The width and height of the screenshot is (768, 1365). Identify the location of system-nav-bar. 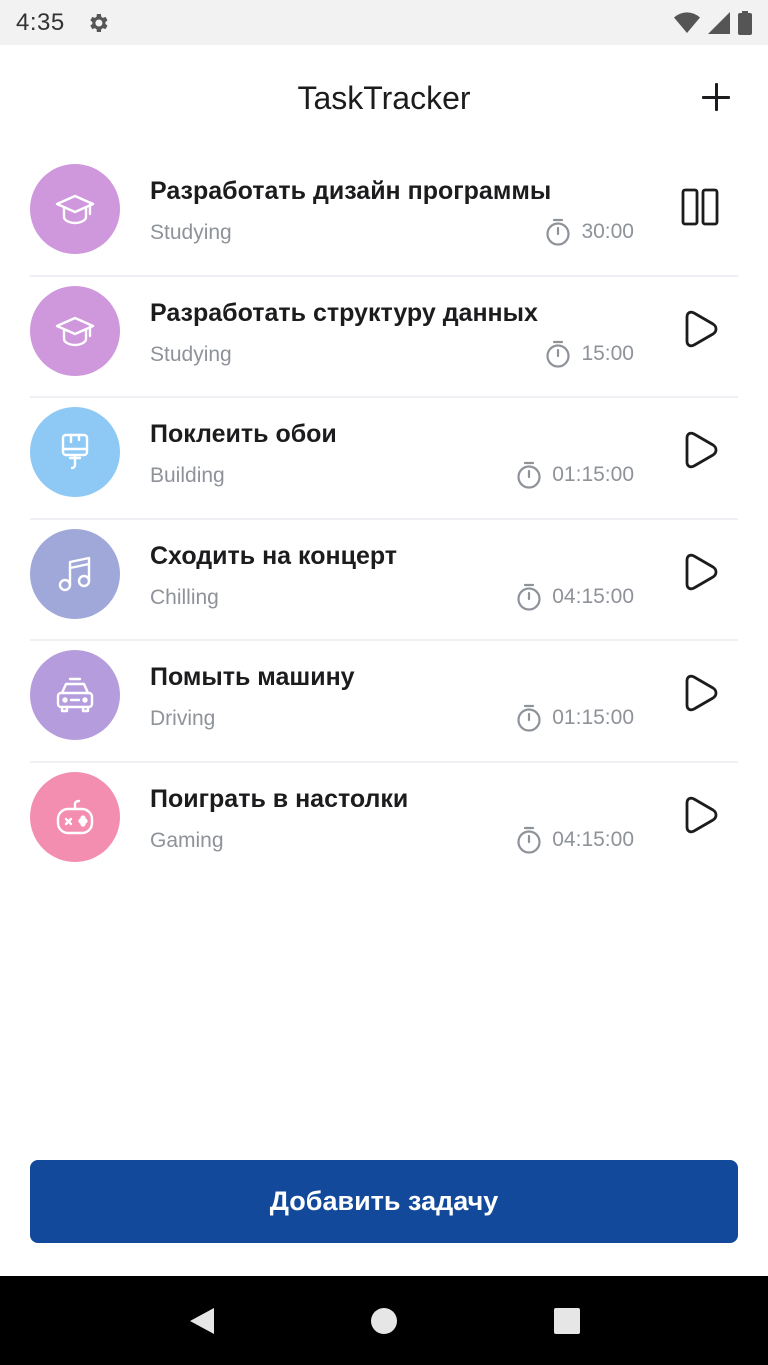
(384, 1320).